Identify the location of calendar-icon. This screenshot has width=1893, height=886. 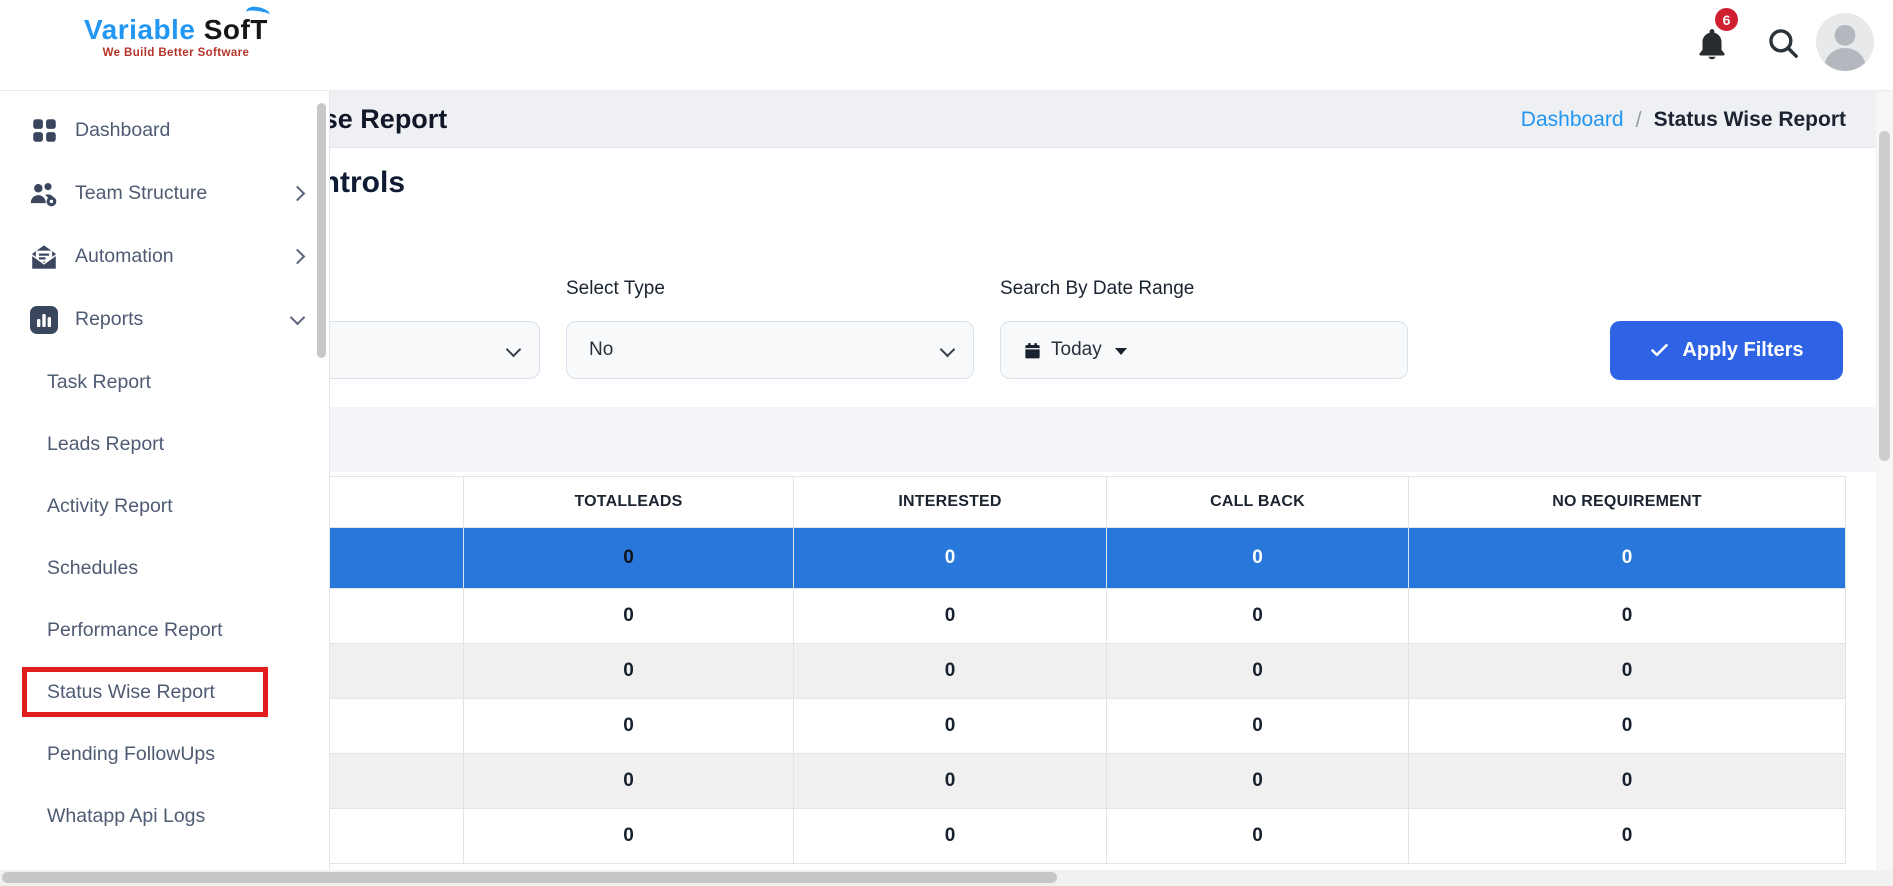
(1032, 350).